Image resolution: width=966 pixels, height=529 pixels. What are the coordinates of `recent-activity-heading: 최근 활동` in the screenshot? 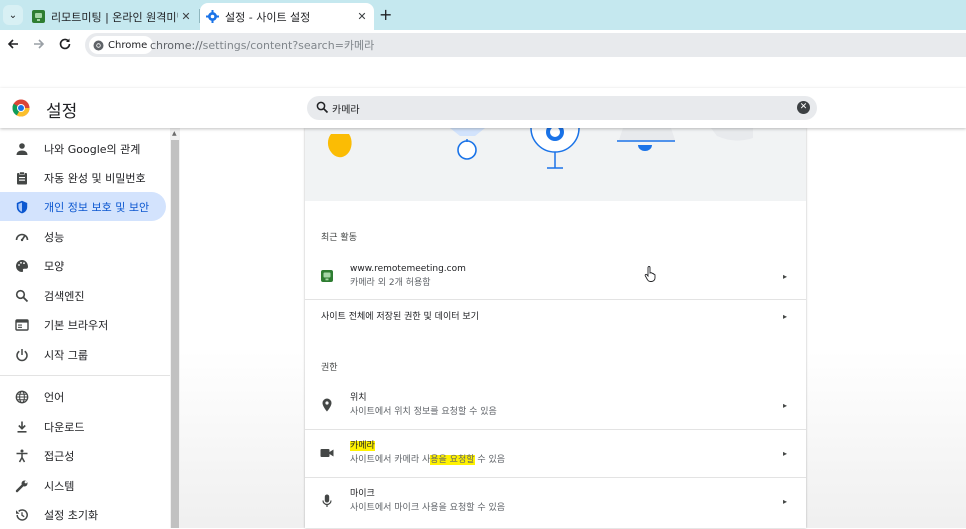 It's located at (339, 238).